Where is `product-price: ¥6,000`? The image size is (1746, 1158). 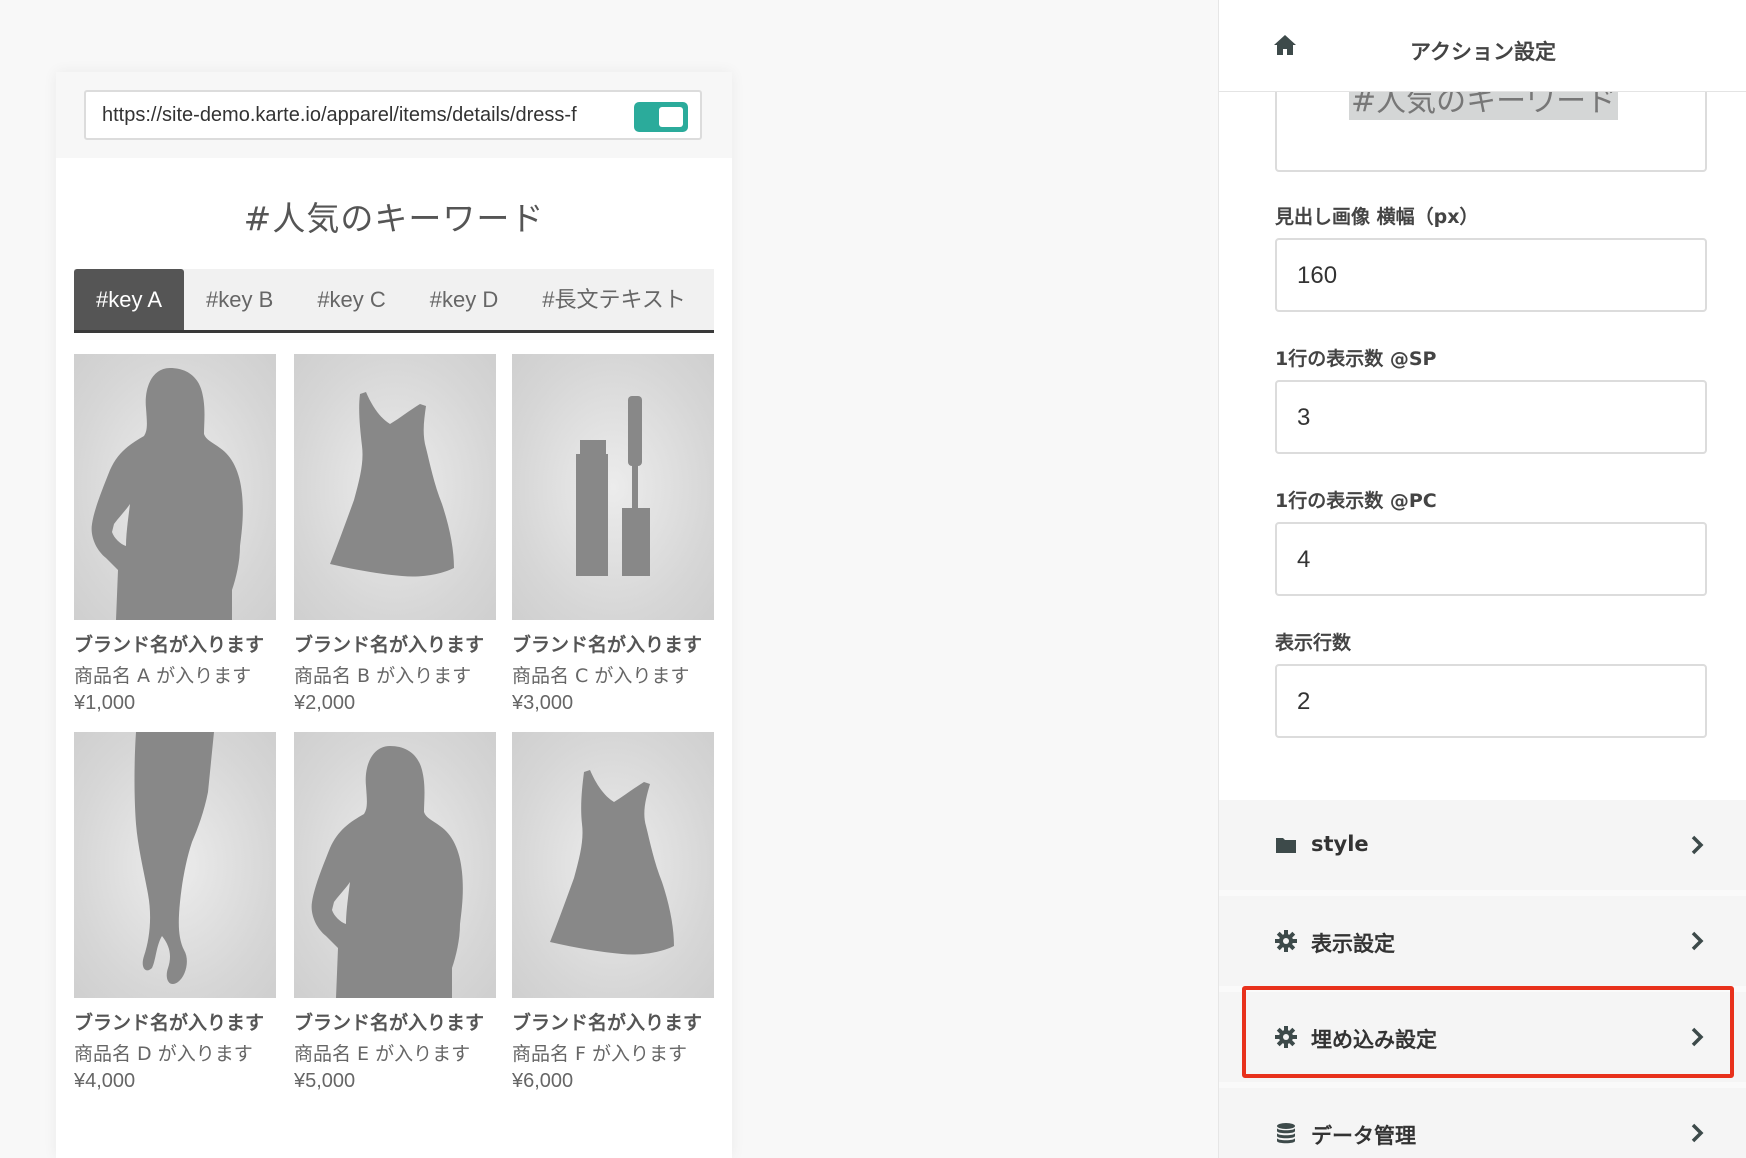
product-price: ¥6,000 is located at coordinates (543, 1081).